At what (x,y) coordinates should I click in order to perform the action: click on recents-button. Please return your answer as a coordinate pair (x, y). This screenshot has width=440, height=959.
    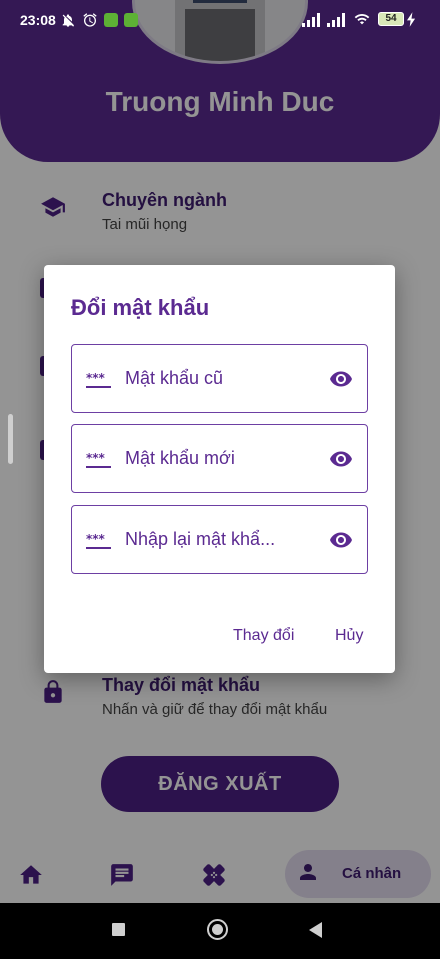
    Looking at the image, I should click on (118, 929).